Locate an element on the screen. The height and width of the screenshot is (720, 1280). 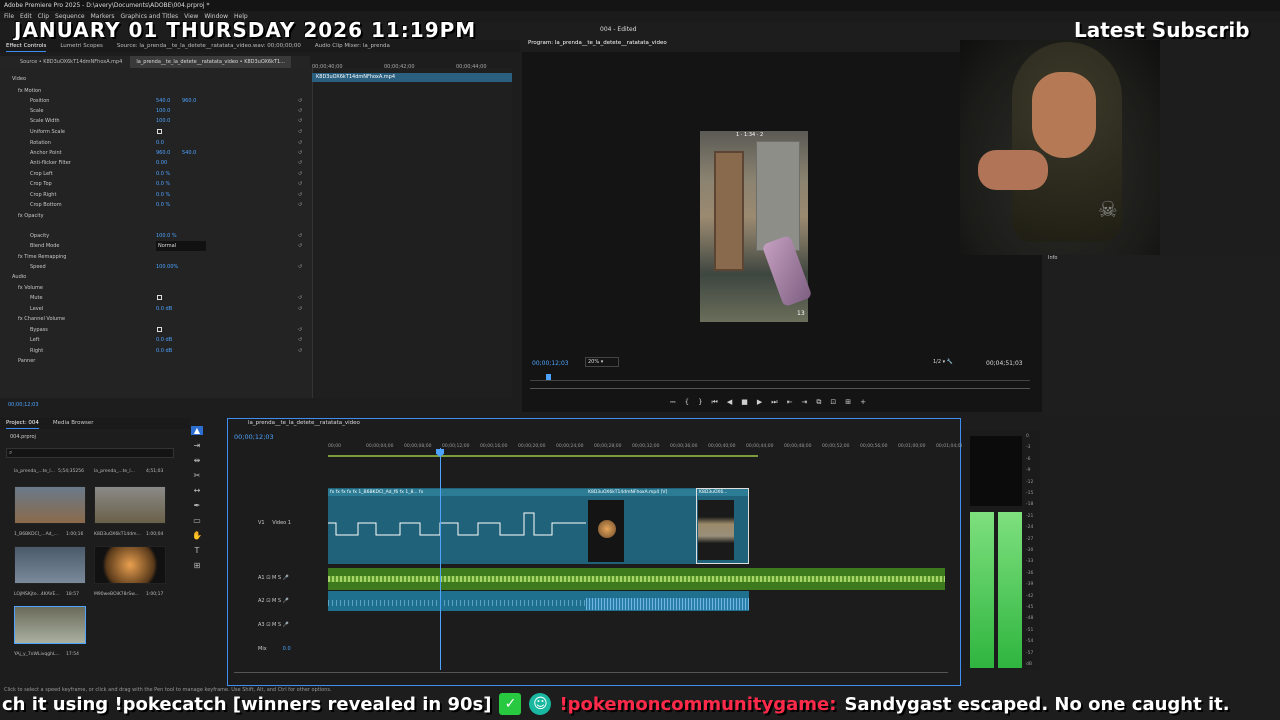
effect-value: 540.0 is located at coordinates (163, 101).